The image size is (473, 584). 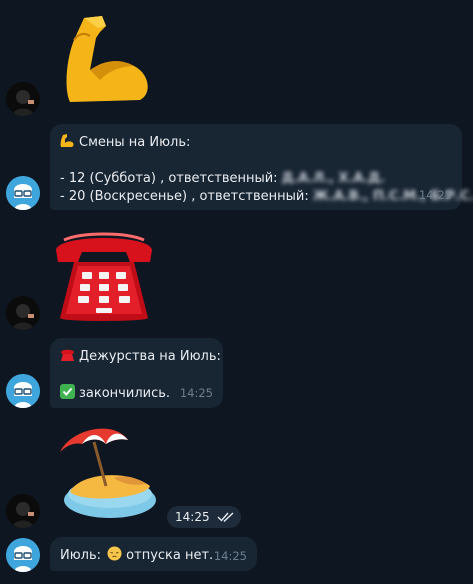 I want to click on shifts-title: Смены на Июль:, so click(x=135, y=142).